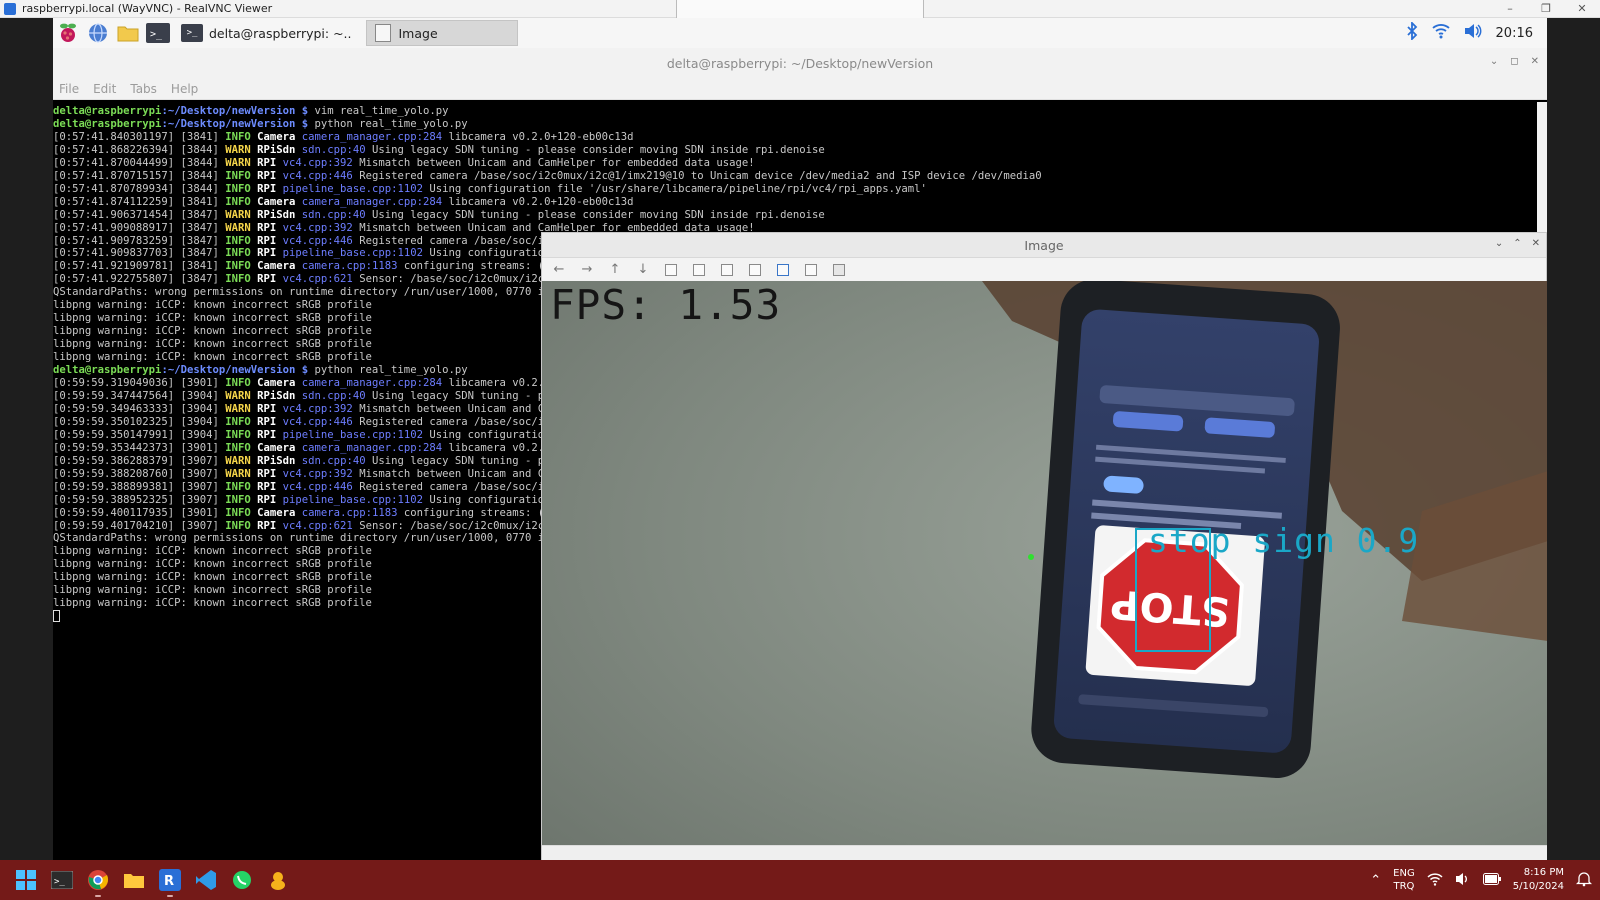  I want to click on taskbar-item-image: Image, so click(441, 33).